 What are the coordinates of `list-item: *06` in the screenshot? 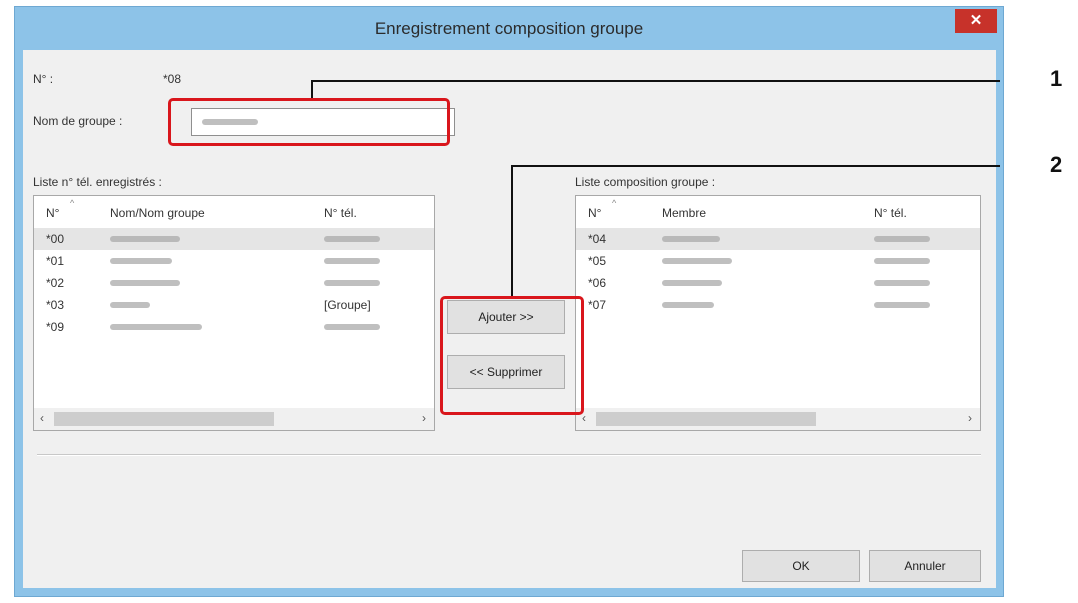 It's located at (778, 283).